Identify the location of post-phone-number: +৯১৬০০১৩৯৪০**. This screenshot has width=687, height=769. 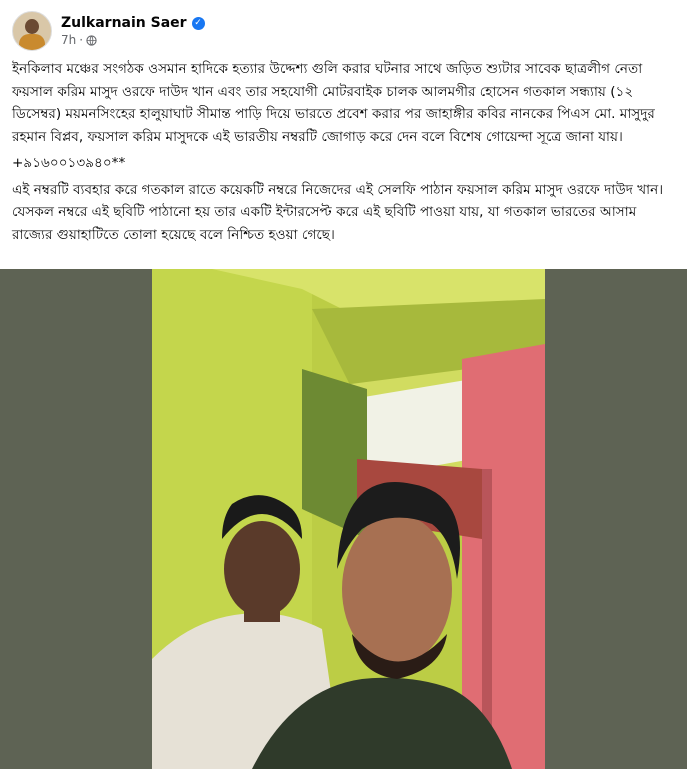
(69, 163).